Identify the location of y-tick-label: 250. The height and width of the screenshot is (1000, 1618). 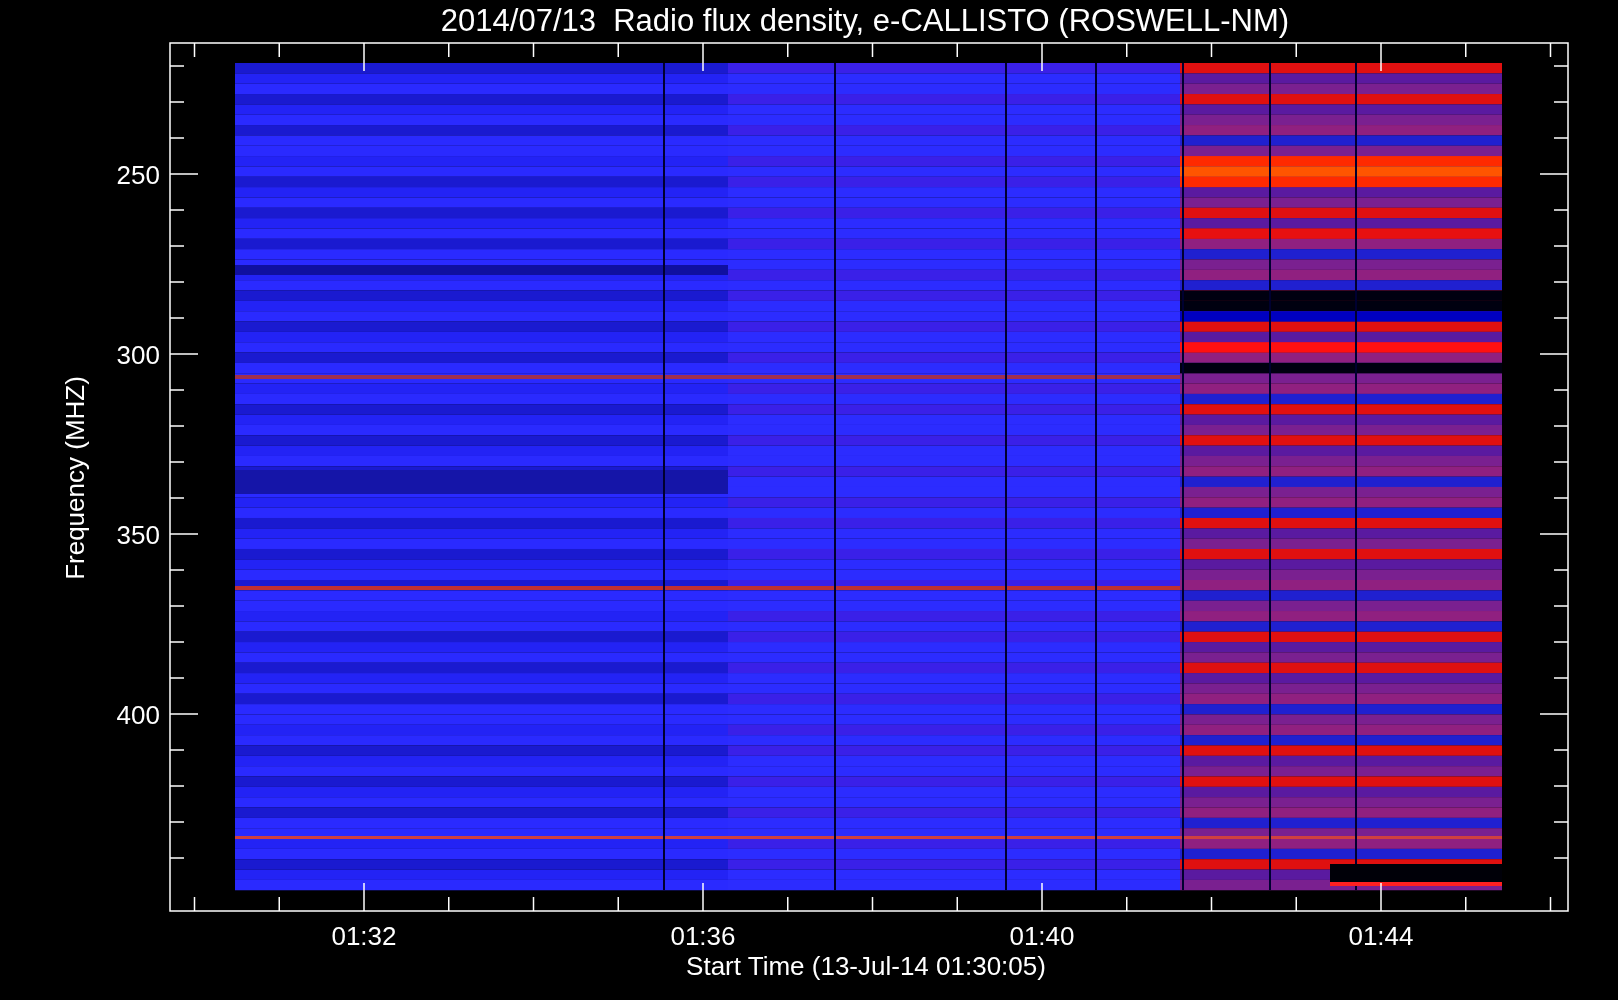
(138, 175).